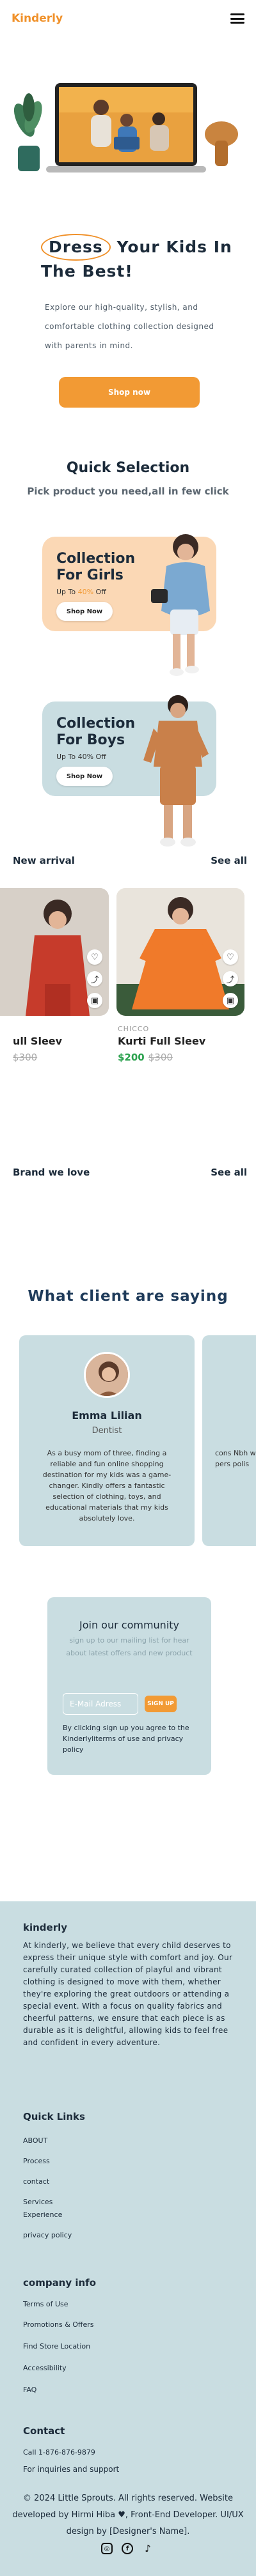  What do you see at coordinates (35, 2140) in the screenshot?
I see `footer-link-about: ABOUT` at bounding box center [35, 2140].